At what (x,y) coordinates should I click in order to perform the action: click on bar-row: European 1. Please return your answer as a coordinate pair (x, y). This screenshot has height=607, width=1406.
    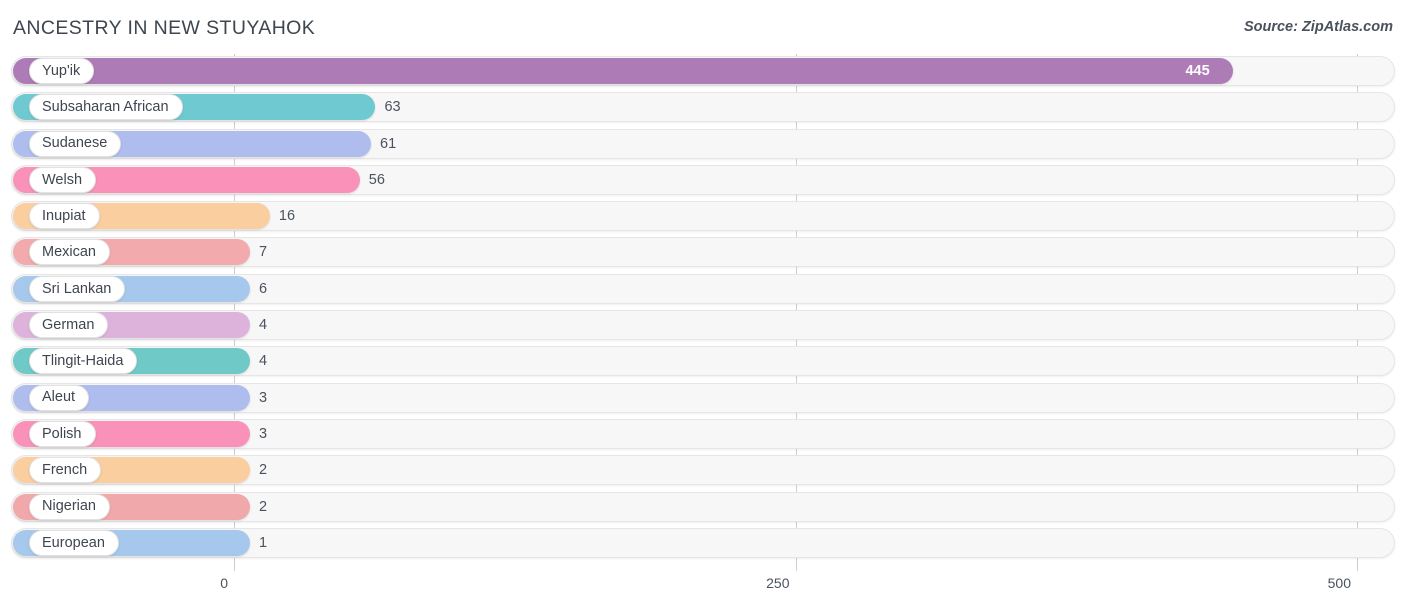
    Looking at the image, I should click on (703, 544).